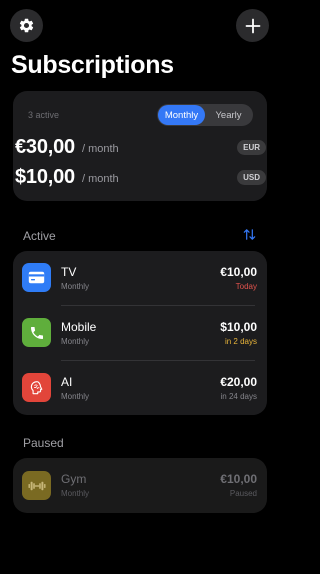 Image resolution: width=320 pixels, height=574 pixels. What do you see at coordinates (140, 278) in the screenshot?
I see `subscription-row-tv: TV Monthly €10,00 Today` at bounding box center [140, 278].